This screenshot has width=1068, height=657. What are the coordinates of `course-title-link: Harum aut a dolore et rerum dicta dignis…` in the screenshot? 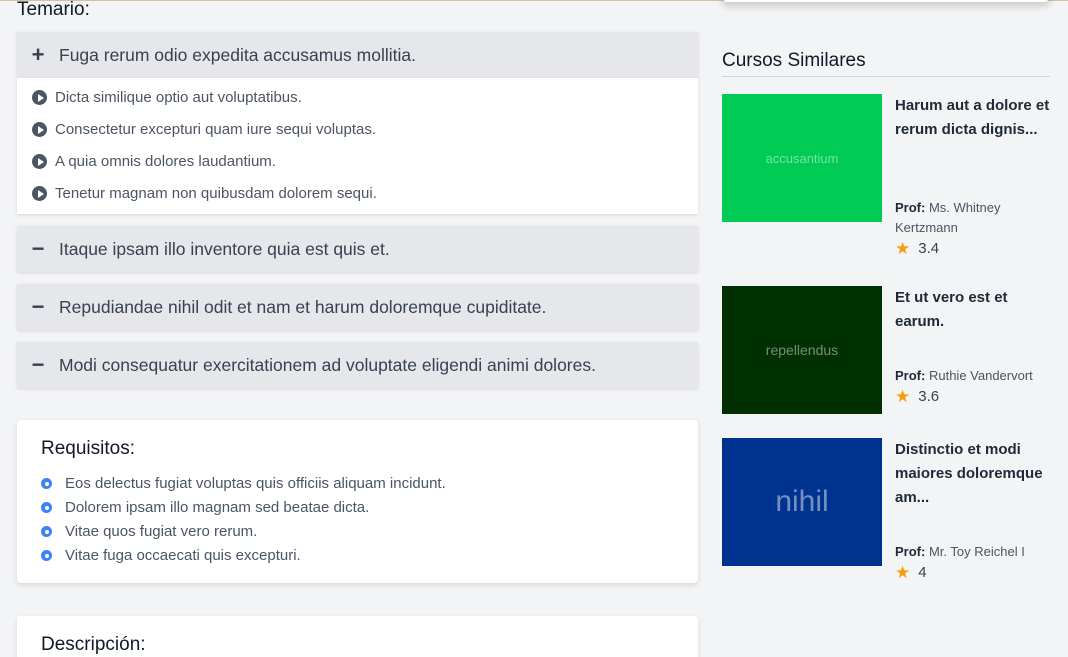 It's located at (974, 118).